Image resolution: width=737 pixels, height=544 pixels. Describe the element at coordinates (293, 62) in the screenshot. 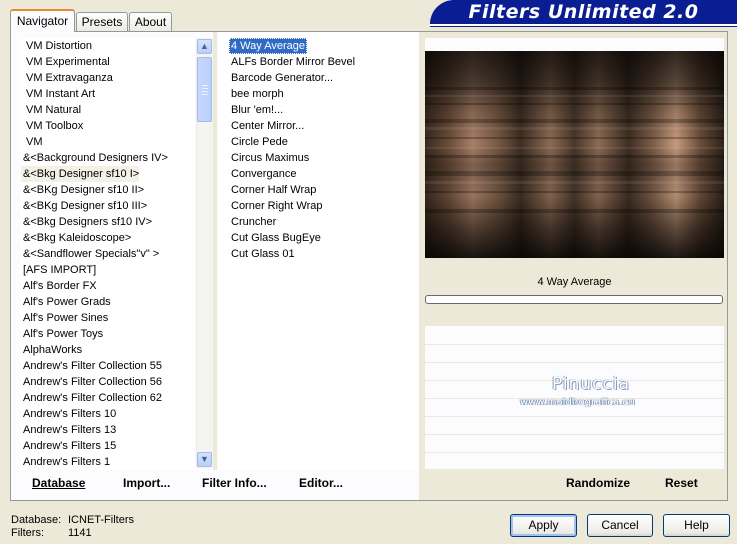

I see `filter-item: ALFs Border Mirror Bevel` at that location.